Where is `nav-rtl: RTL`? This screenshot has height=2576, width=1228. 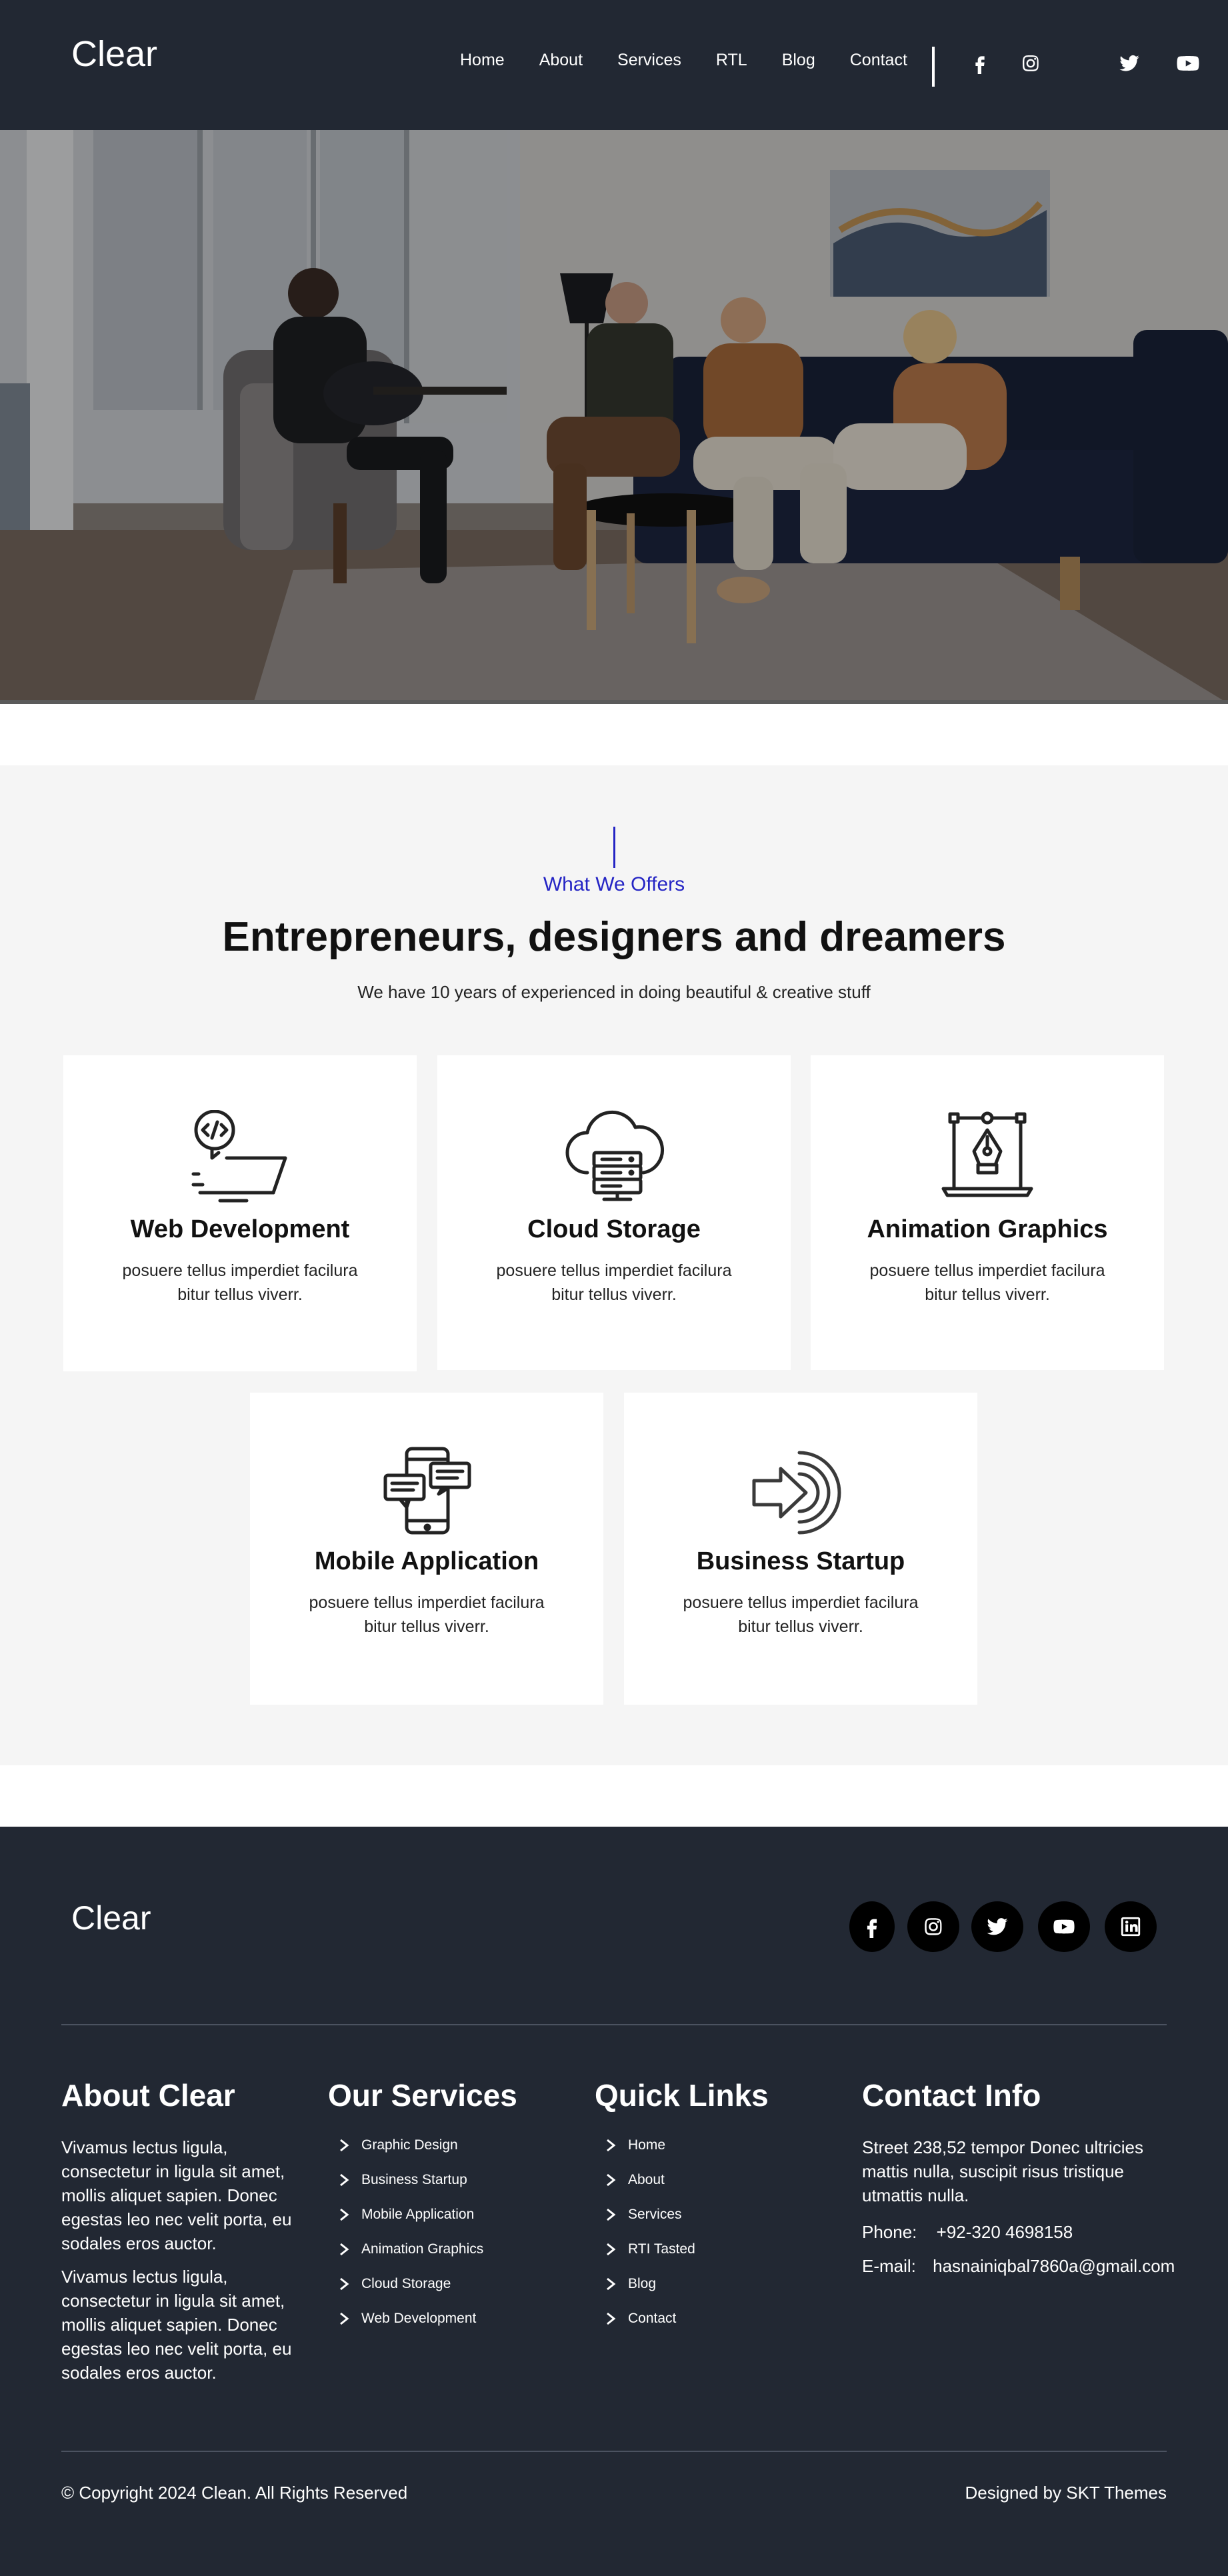 nav-rtl: RTL is located at coordinates (731, 60).